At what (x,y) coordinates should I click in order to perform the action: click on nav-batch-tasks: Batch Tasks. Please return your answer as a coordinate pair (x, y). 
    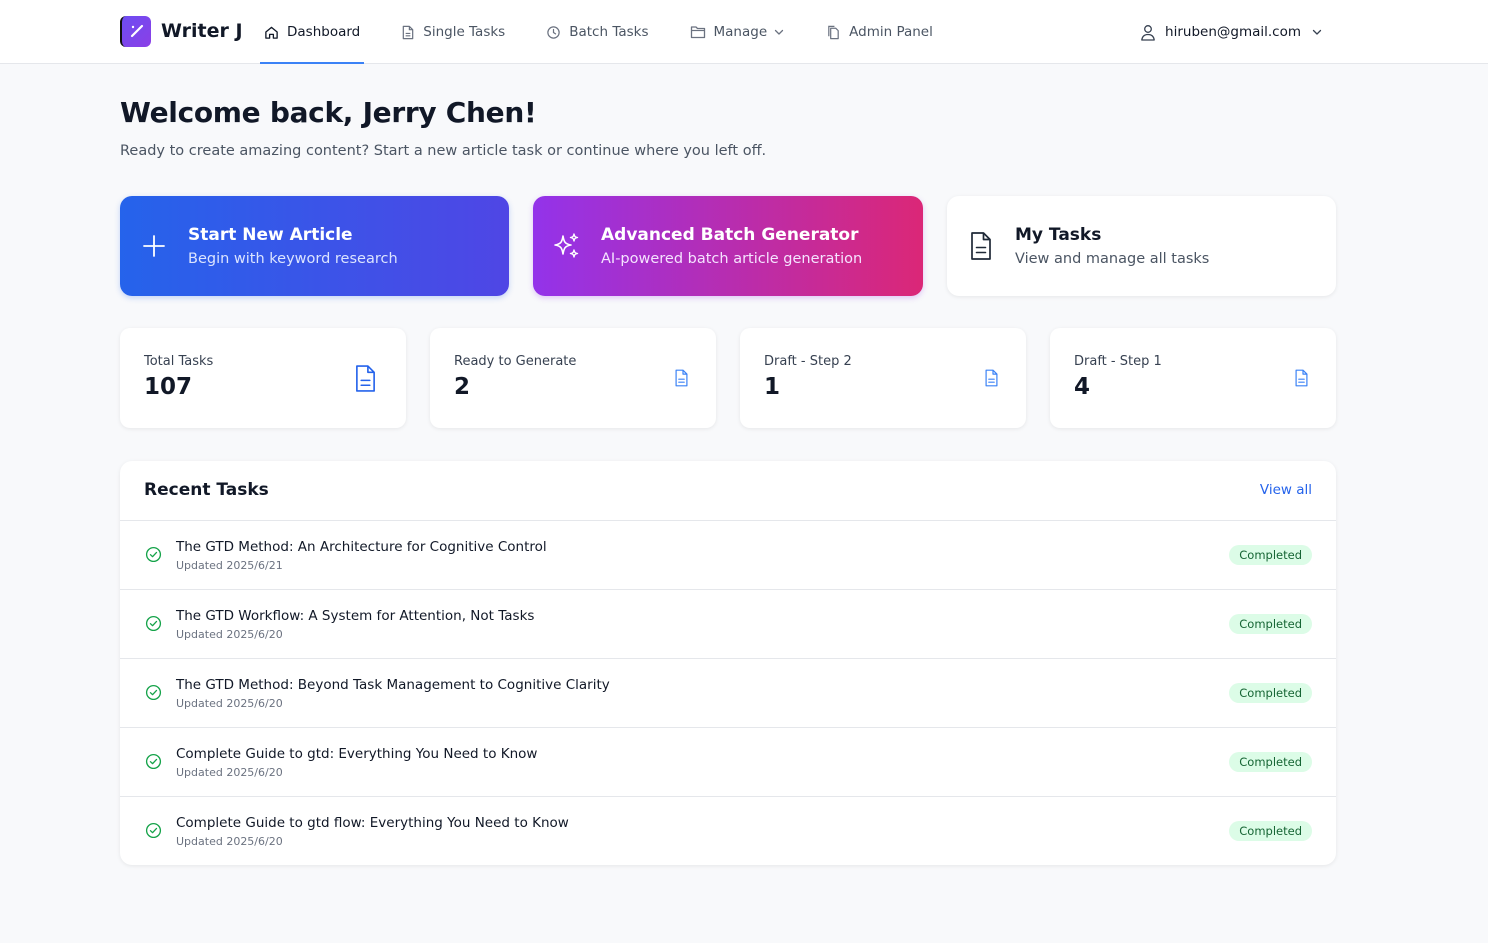
    Looking at the image, I should click on (597, 32).